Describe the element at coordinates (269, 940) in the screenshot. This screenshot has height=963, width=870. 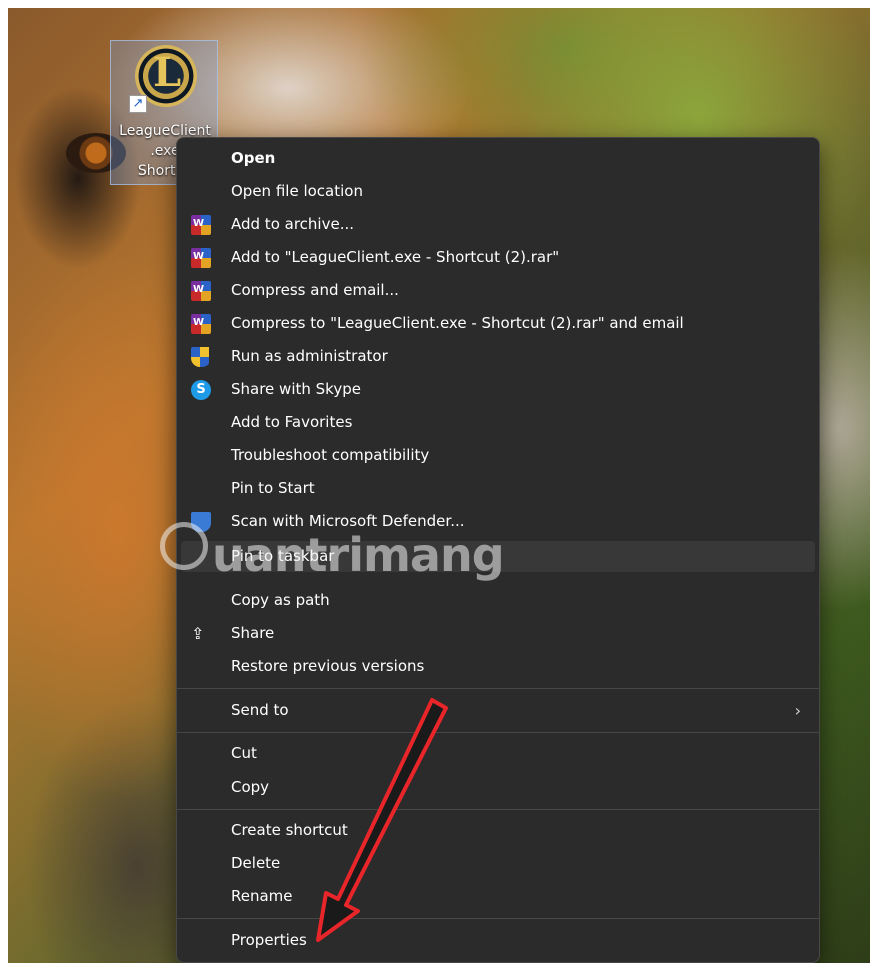
I see `menu-item-label: Properties` at that location.